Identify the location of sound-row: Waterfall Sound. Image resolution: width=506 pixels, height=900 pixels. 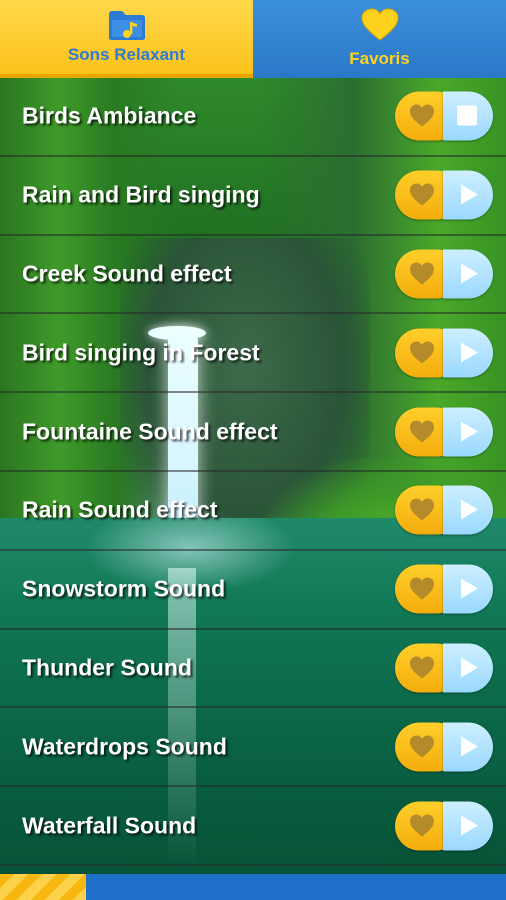
(253, 826).